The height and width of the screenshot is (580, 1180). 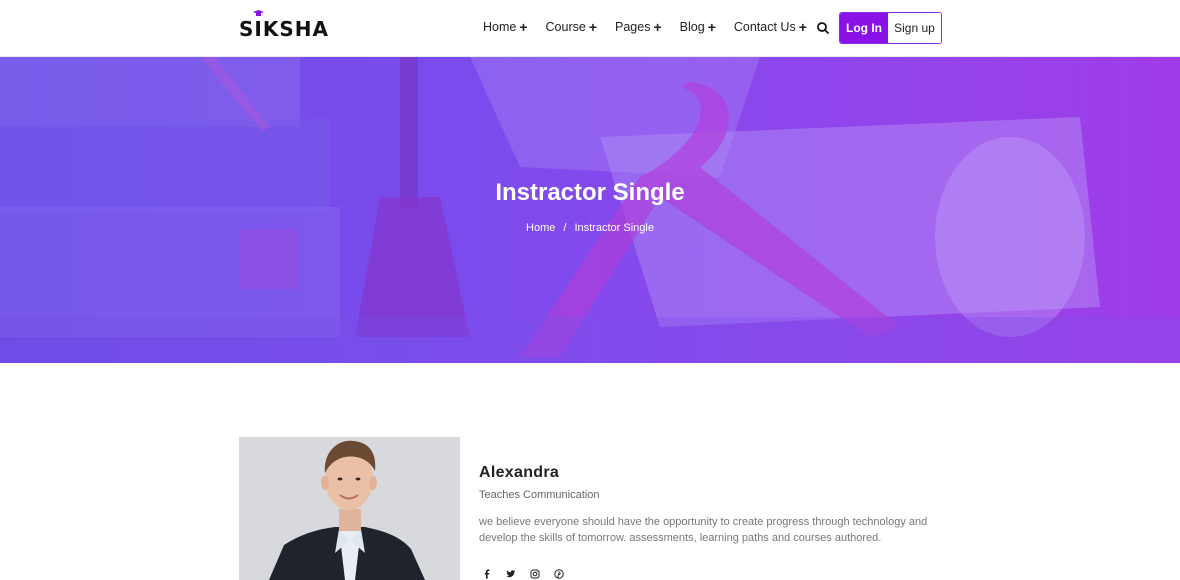 I want to click on instructor-role: Teaches Communication, so click(x=539, y=495).